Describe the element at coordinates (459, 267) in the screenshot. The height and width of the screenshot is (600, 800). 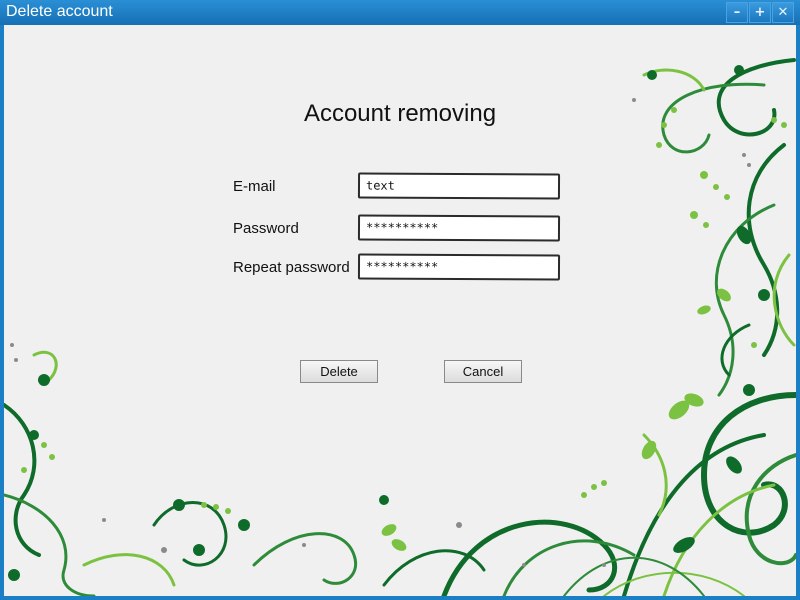
I see `repeat-password-field` at that location.